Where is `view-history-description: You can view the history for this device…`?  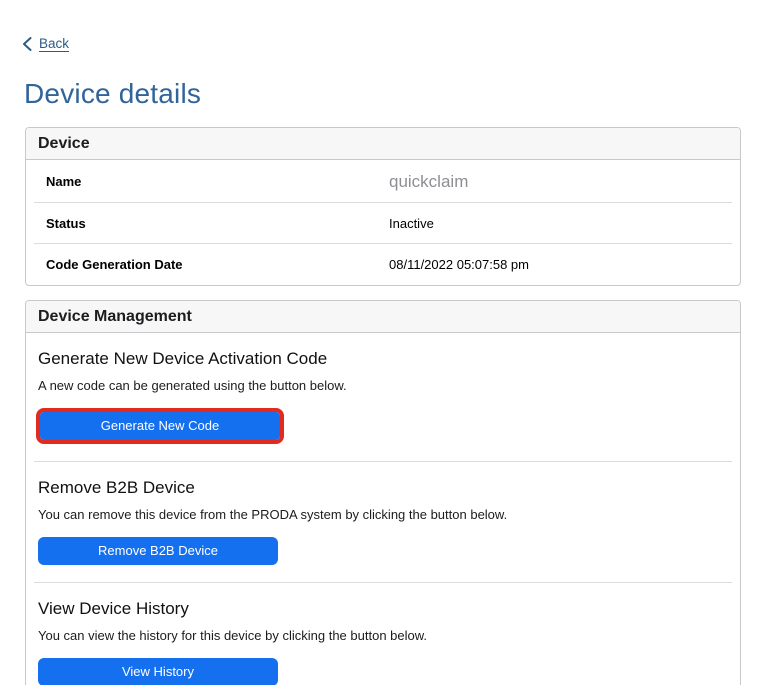 view-history-description: You can view the history for this device… is located at coordinates (233, 635).